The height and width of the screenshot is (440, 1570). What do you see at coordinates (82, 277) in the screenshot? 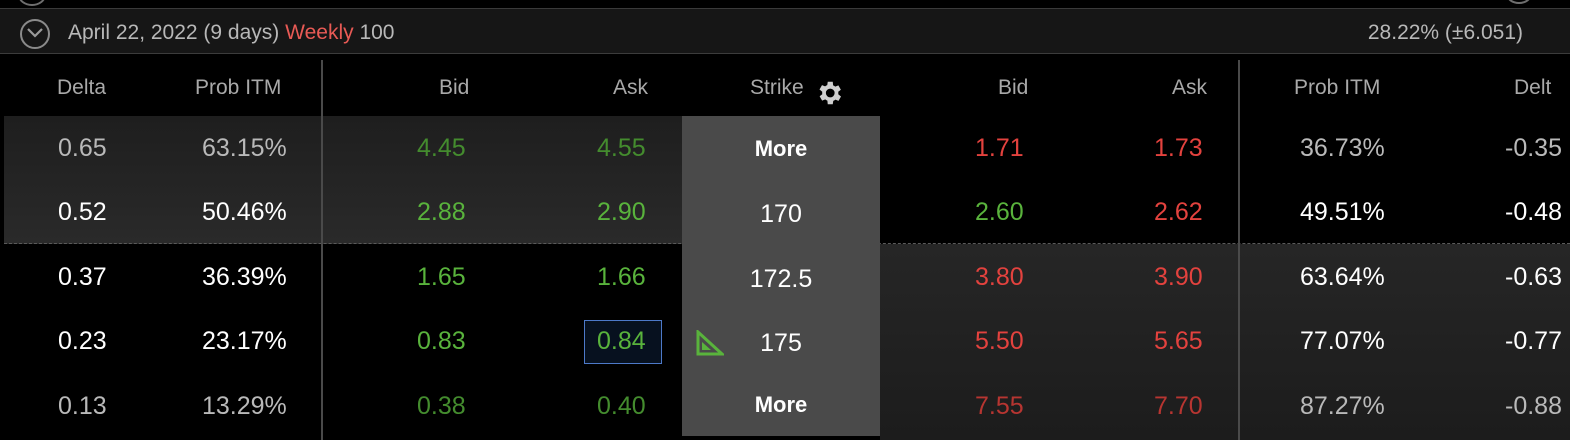
I see `call-delta: 0.37` at bounding box center [82, 277].